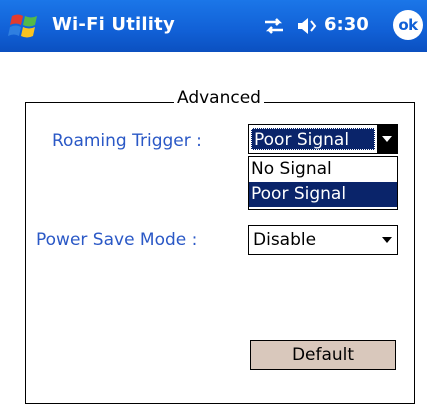 This screenshot has width=427, height=404. What do you see at coordinates (213, 26) in the screenshot?
I see `title-bar: Wi-Fi Utility 6:30 ok` at bounding box center [213, 26].